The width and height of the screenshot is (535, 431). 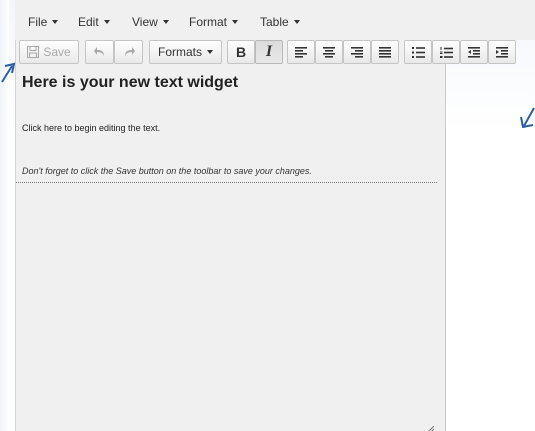 What do you see at coordinates (57, 52) in the screenshot?
I see `save-button-label: Save` at bounding box center [57, 52].